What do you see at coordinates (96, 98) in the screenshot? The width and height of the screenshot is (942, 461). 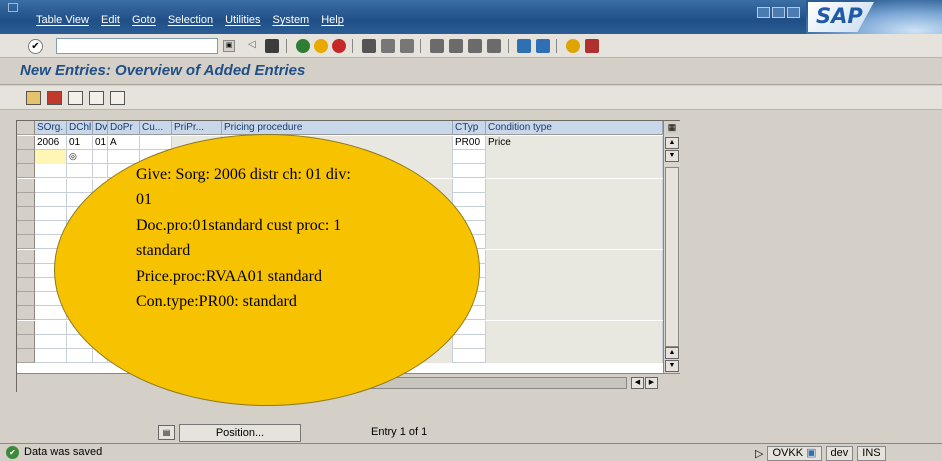 I see `select-all-icon` at bounding box center [96, 98].